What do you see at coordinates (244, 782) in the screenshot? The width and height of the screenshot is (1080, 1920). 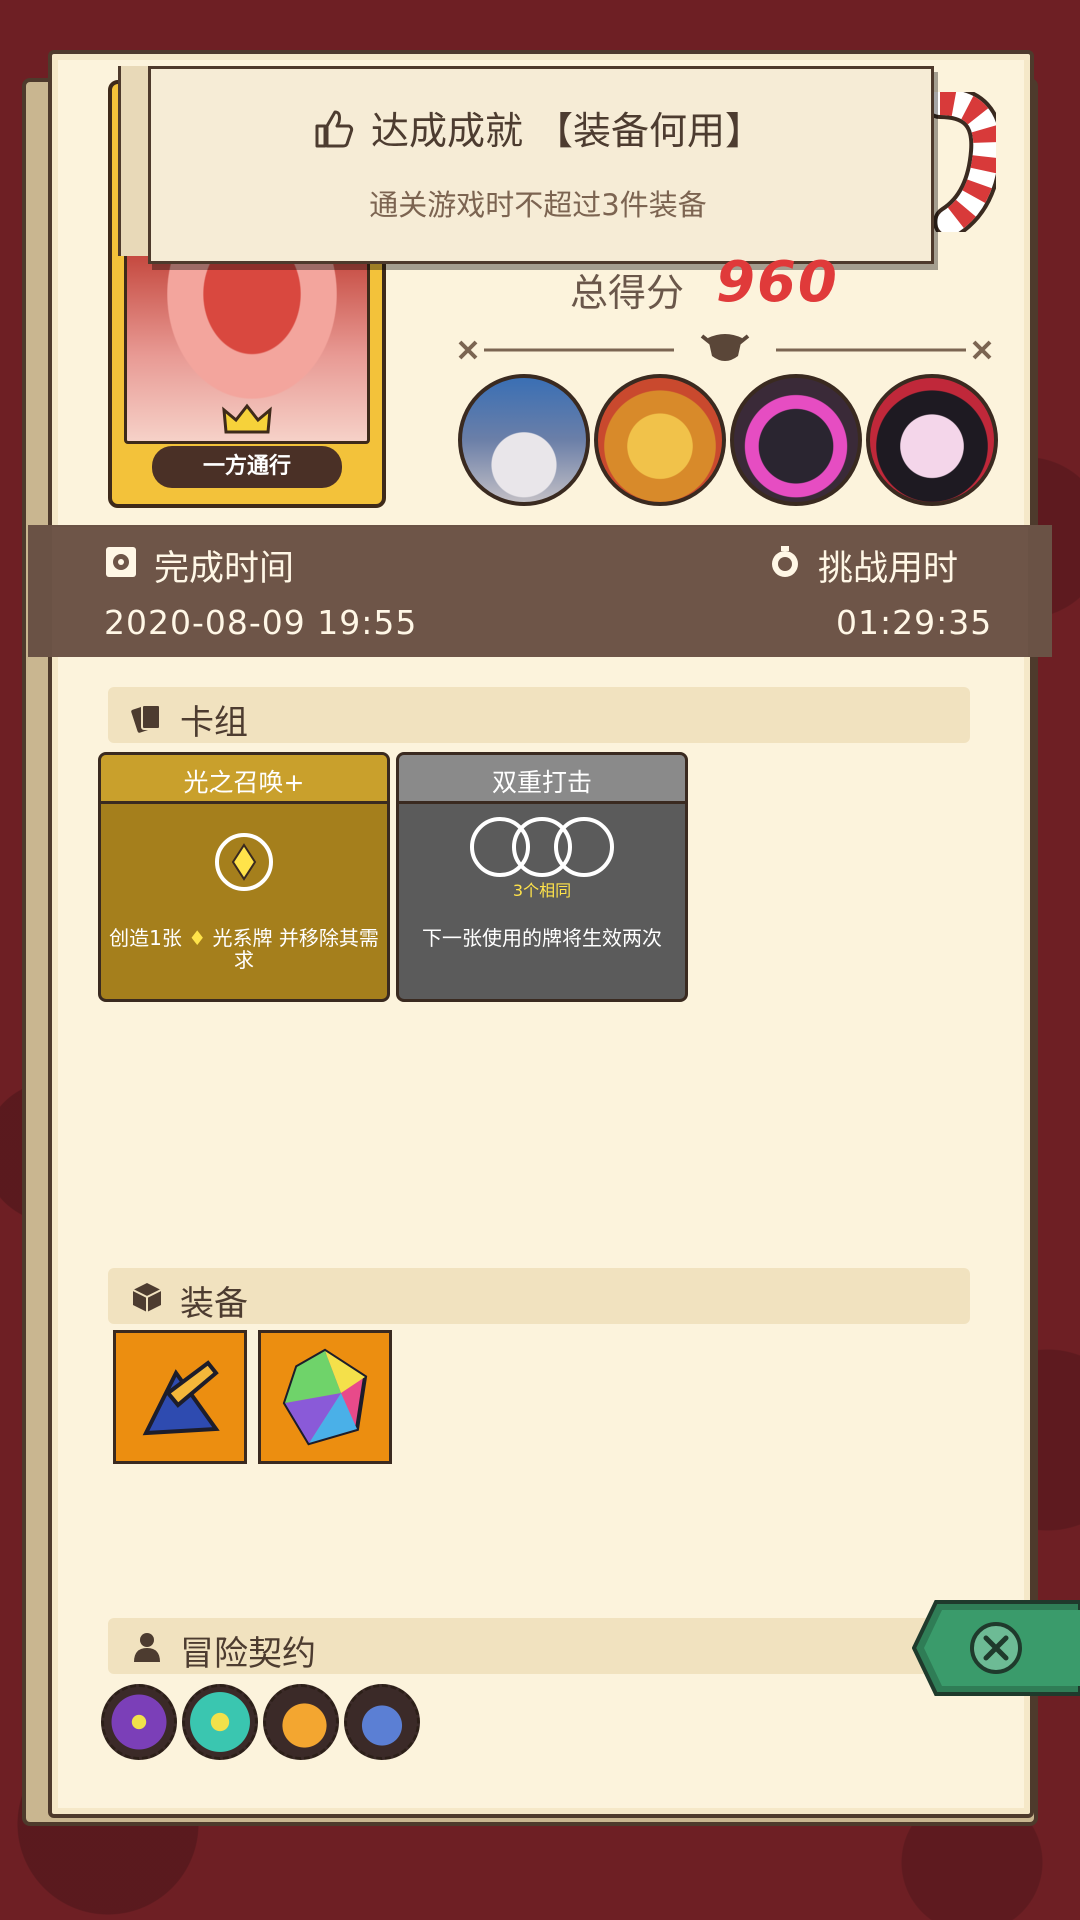 I see `card-name: 光之召唤+` at bounding box center [244, 782].